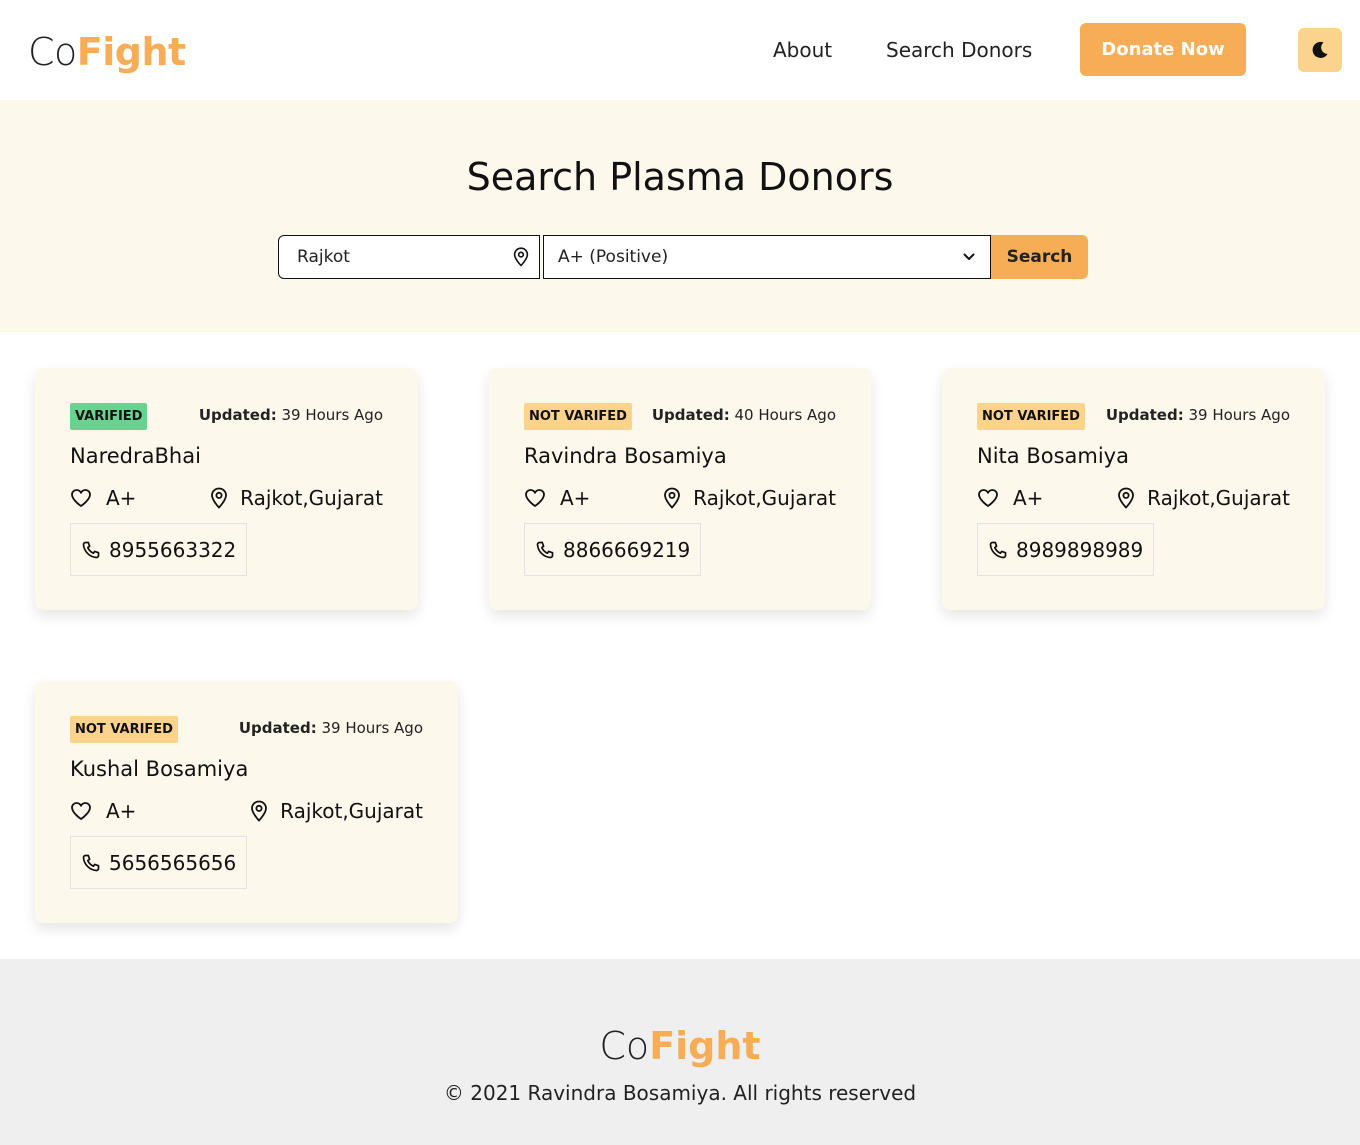 The height and width of the screenshot is (1145, 1360). I want to click on chevron-down-icon, so click(969, 256).